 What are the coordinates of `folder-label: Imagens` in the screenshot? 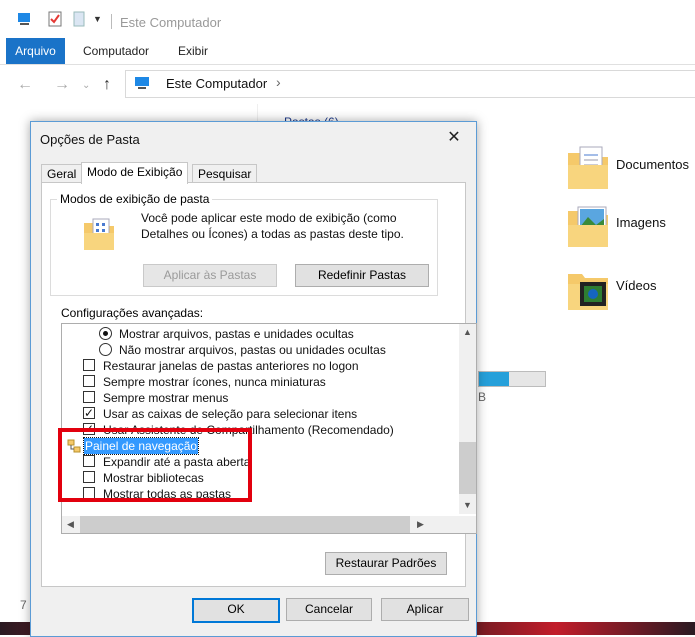 It's located at (641, 222).